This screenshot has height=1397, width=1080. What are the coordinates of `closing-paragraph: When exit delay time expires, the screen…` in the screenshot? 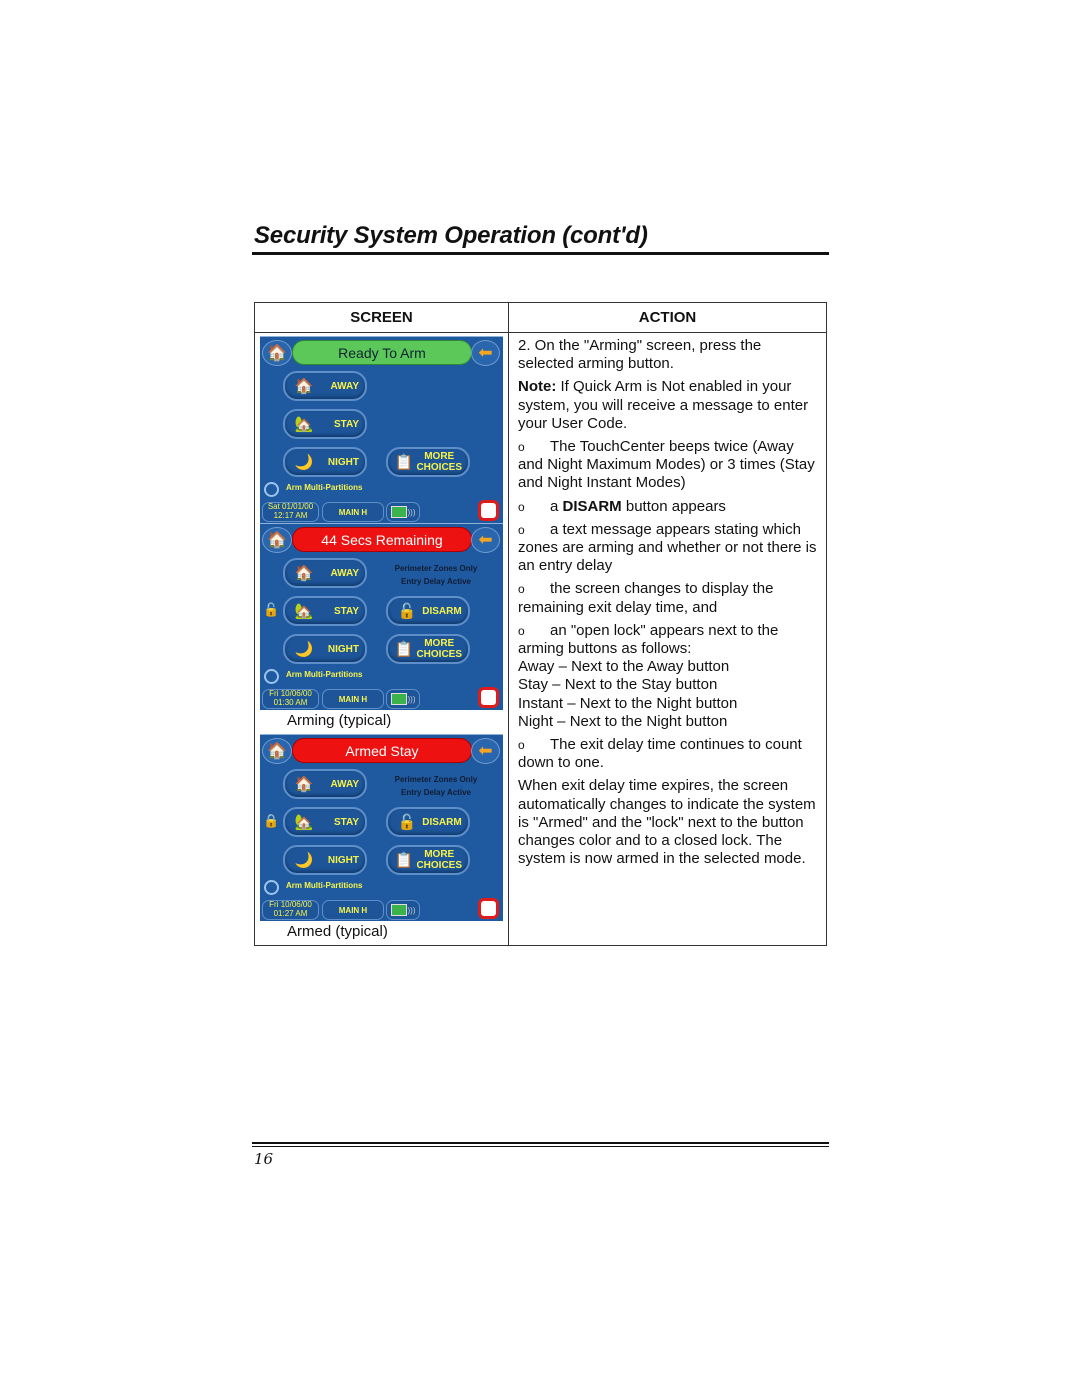 It's located at (667, 822).